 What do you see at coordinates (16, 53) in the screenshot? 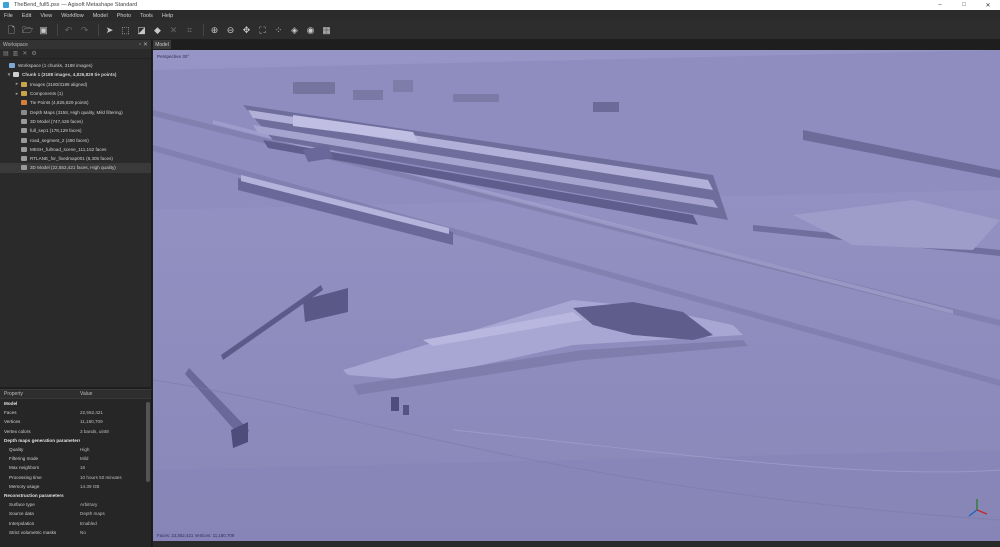
I see `add-photos-icon: ▥` at bounding box center [16, 53].